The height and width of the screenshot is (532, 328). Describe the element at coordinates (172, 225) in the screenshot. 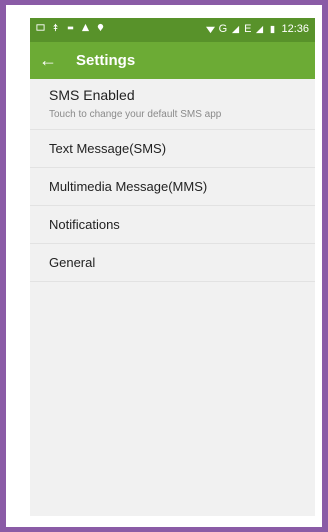

I see `settings-item-notifications: Notifications` at that location.